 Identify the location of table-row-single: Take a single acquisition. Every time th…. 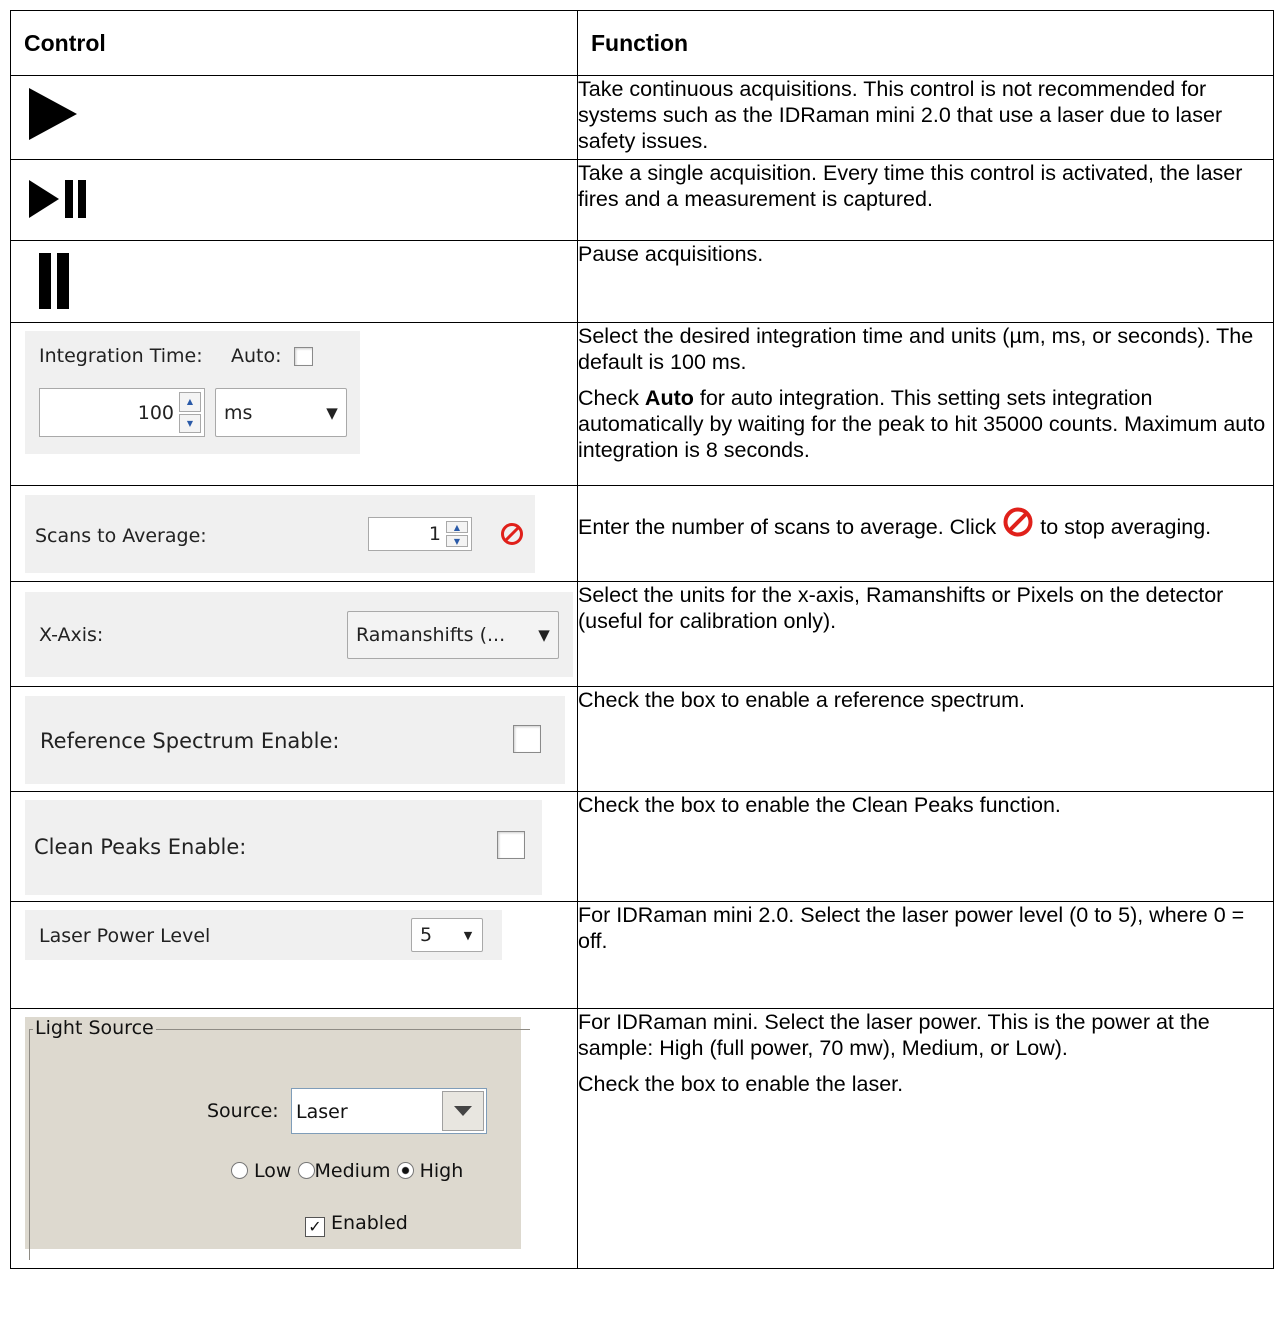
(642, 200).